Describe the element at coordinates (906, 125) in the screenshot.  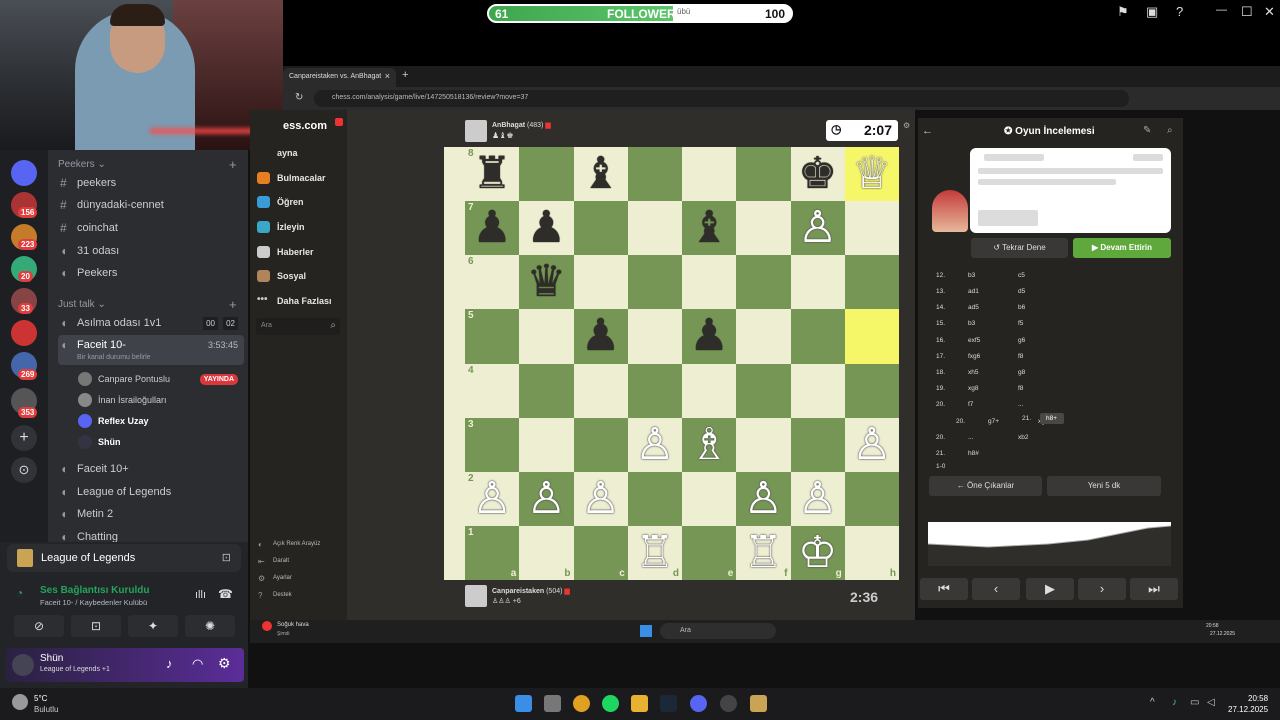
I see `settings-icon: ⚙` at that location.